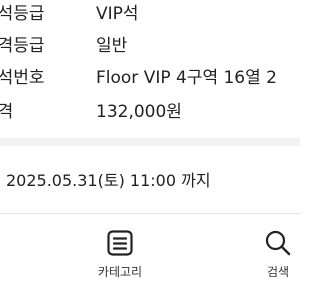 This screenshot has width=320, height=300. I want to click on price-grade-row: 가격등급 일반, so click(150, 46).